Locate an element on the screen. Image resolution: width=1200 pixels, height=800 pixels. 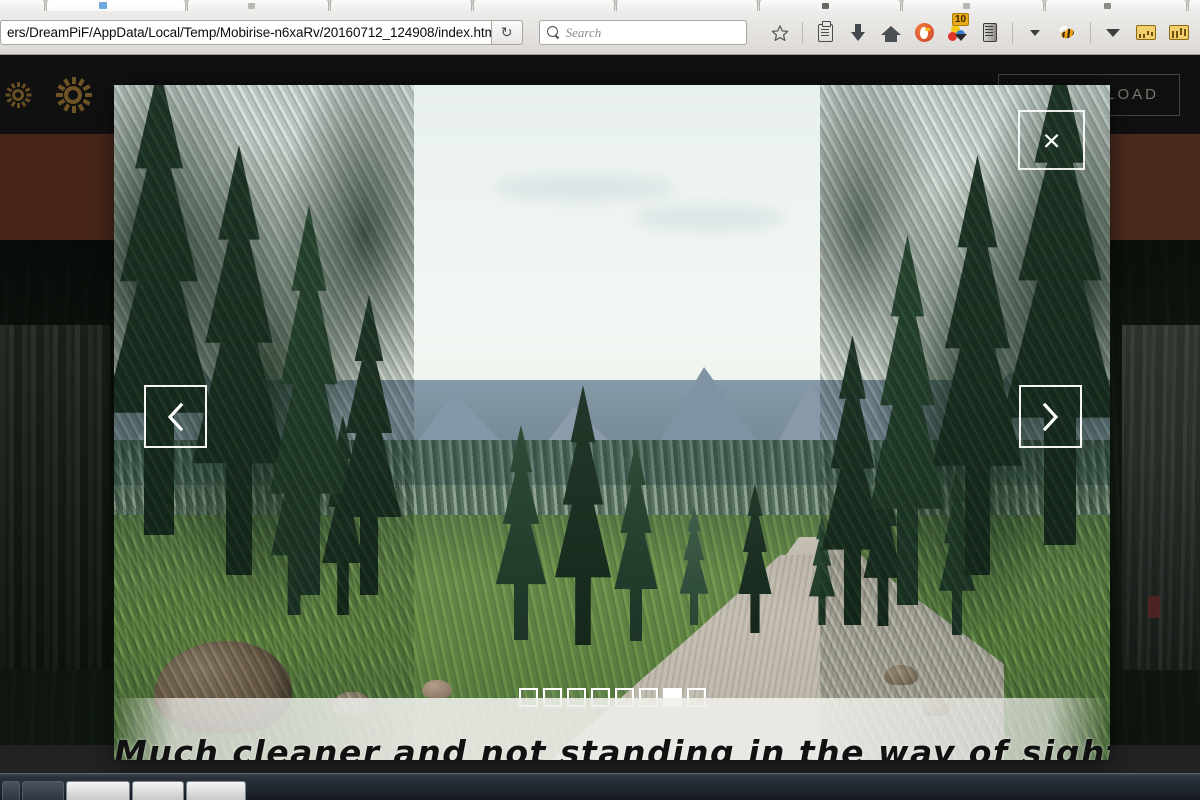
chevron-down-fat-icon is located at coordinates (1113, 33).